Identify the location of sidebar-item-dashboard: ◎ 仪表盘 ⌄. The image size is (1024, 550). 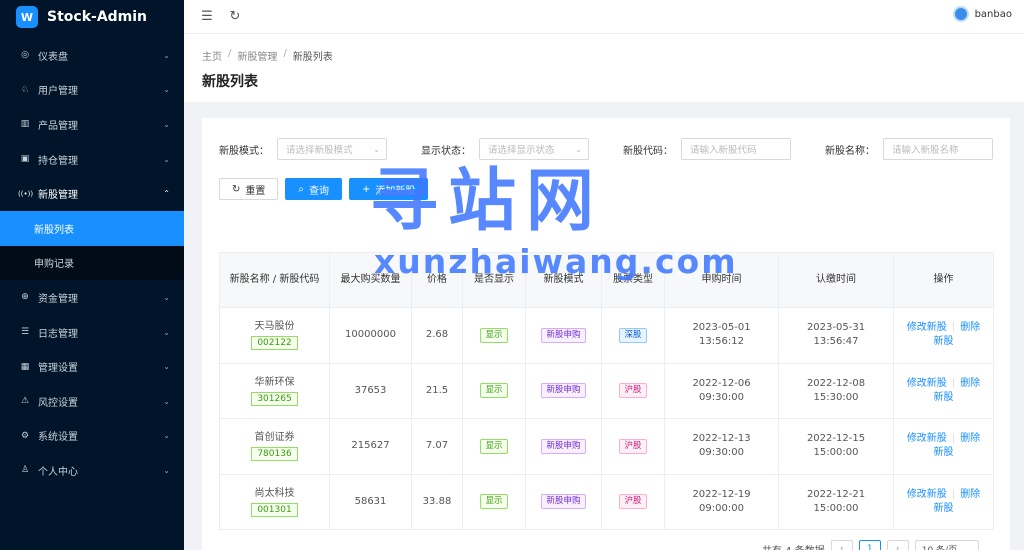
(92, 55).